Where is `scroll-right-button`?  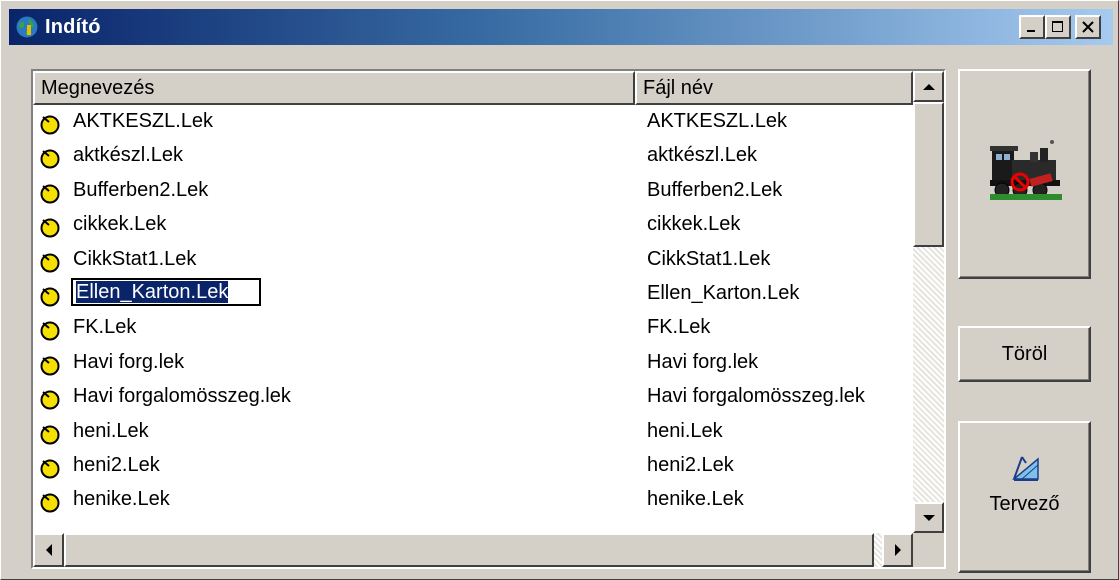 scroll-right-button is located at coordinates (897, 550).